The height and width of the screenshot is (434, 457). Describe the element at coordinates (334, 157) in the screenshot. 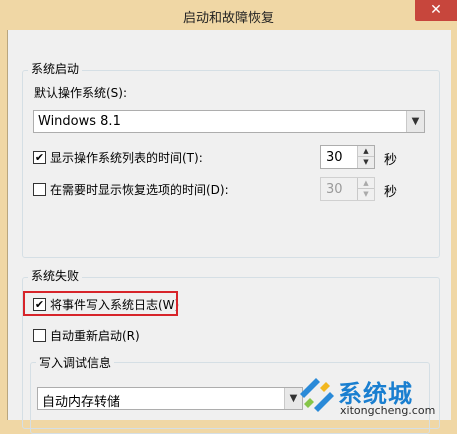

I see `show-os-list-time-value: 30` at that location.